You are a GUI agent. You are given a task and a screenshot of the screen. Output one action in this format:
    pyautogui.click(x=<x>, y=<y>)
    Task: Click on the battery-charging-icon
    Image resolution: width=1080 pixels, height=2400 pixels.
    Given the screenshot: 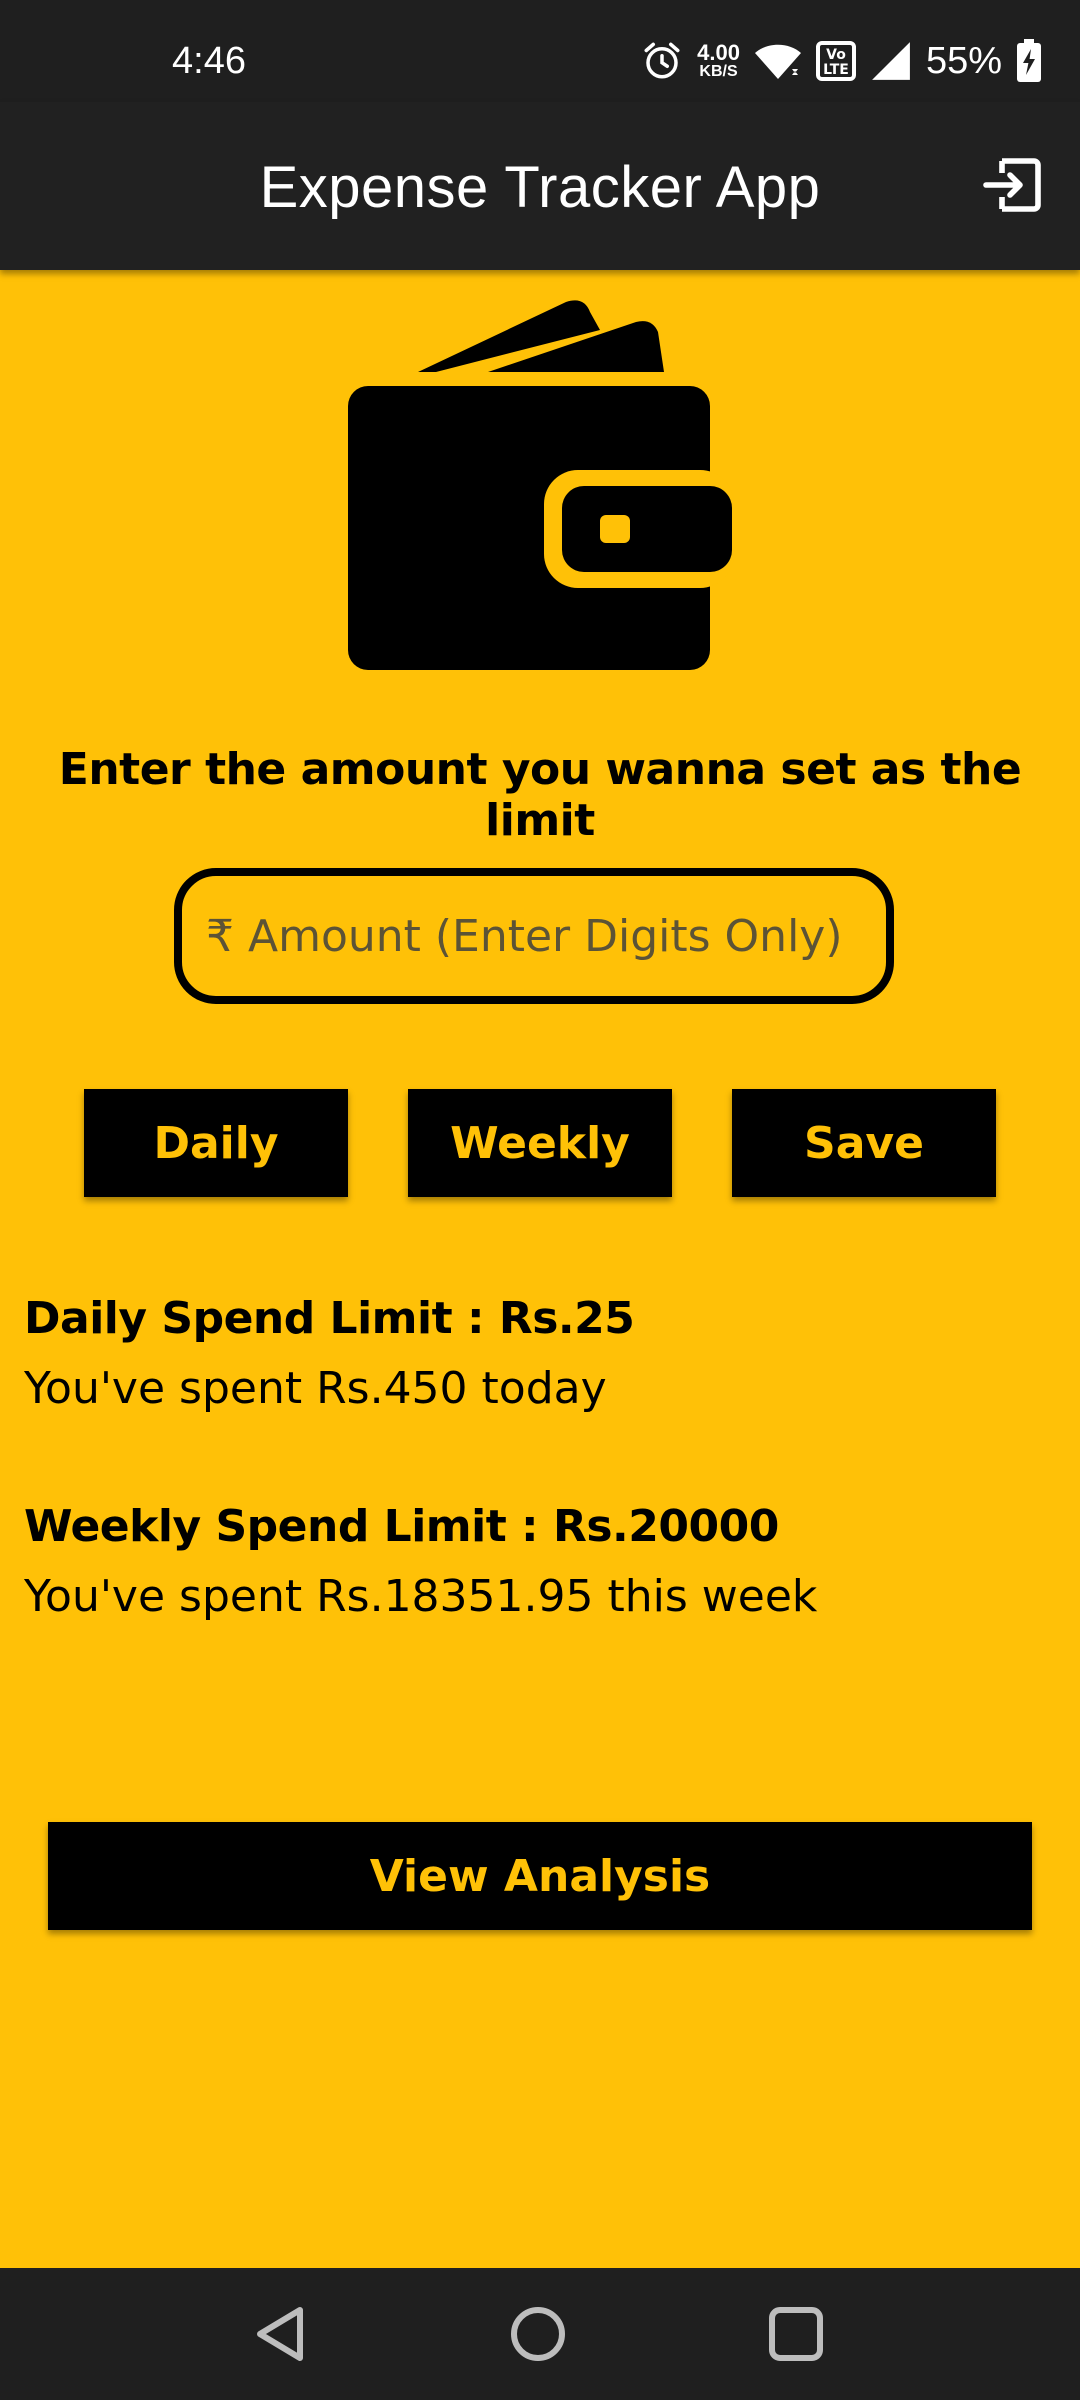 What is the action you would take?
    pyautogui.click(x=1029, y=60)
    